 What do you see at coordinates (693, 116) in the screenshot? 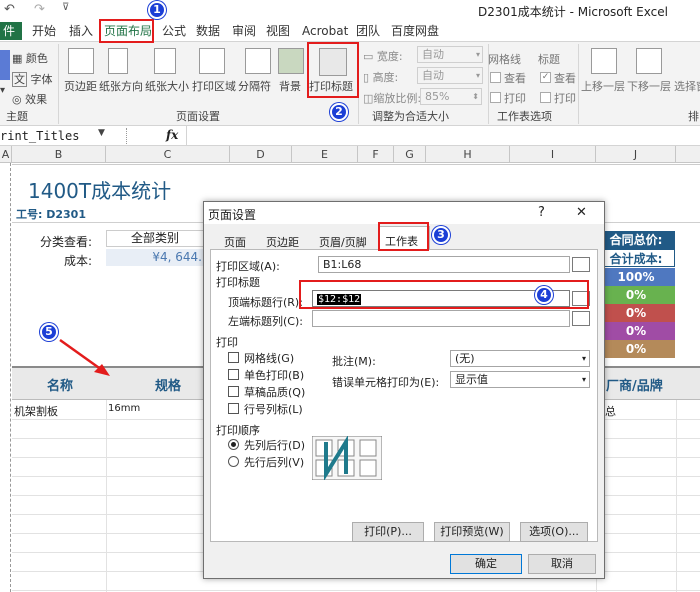
I see `arrange-group-label: 排` at bounding box center [693, 116].